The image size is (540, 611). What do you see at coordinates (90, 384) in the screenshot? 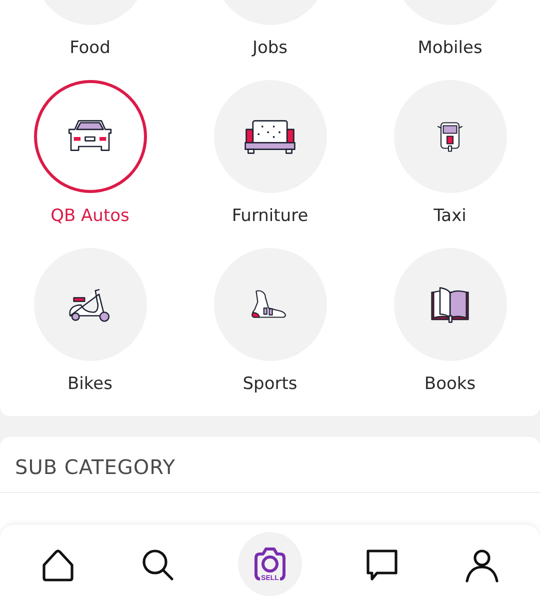
I see `category-label: Bikes` at bounding box center [90, 384].